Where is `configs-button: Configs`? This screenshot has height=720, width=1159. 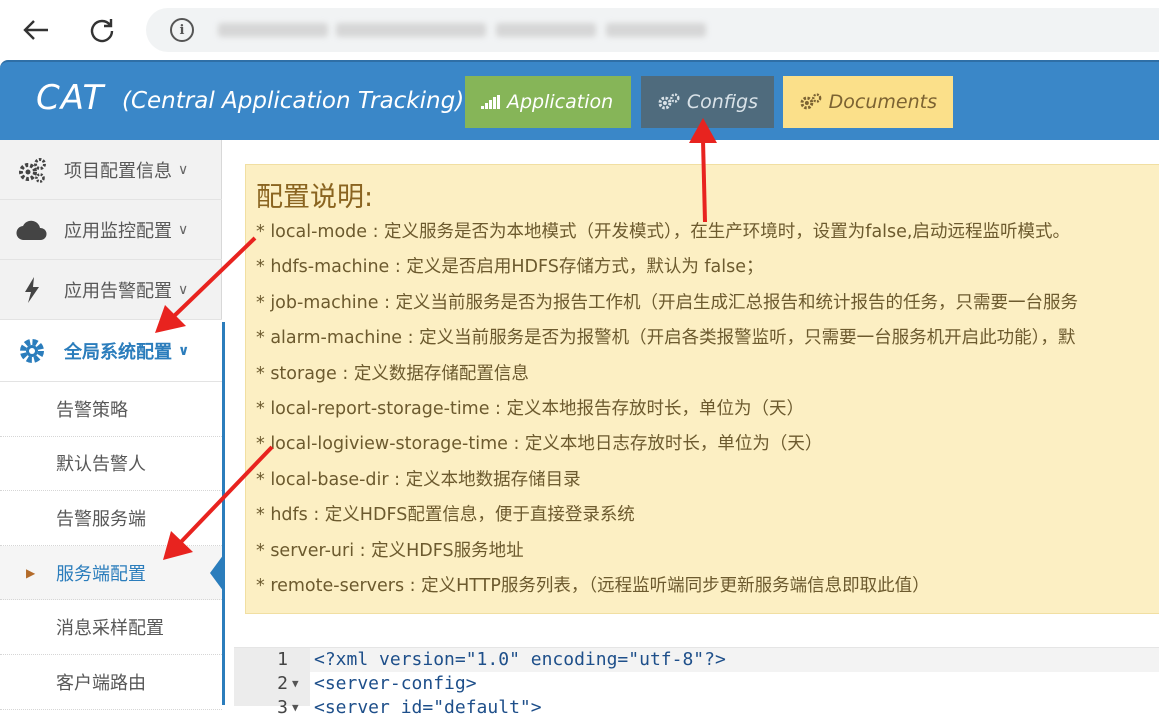
configs-button: Configs is located at coordinates (707, 102).